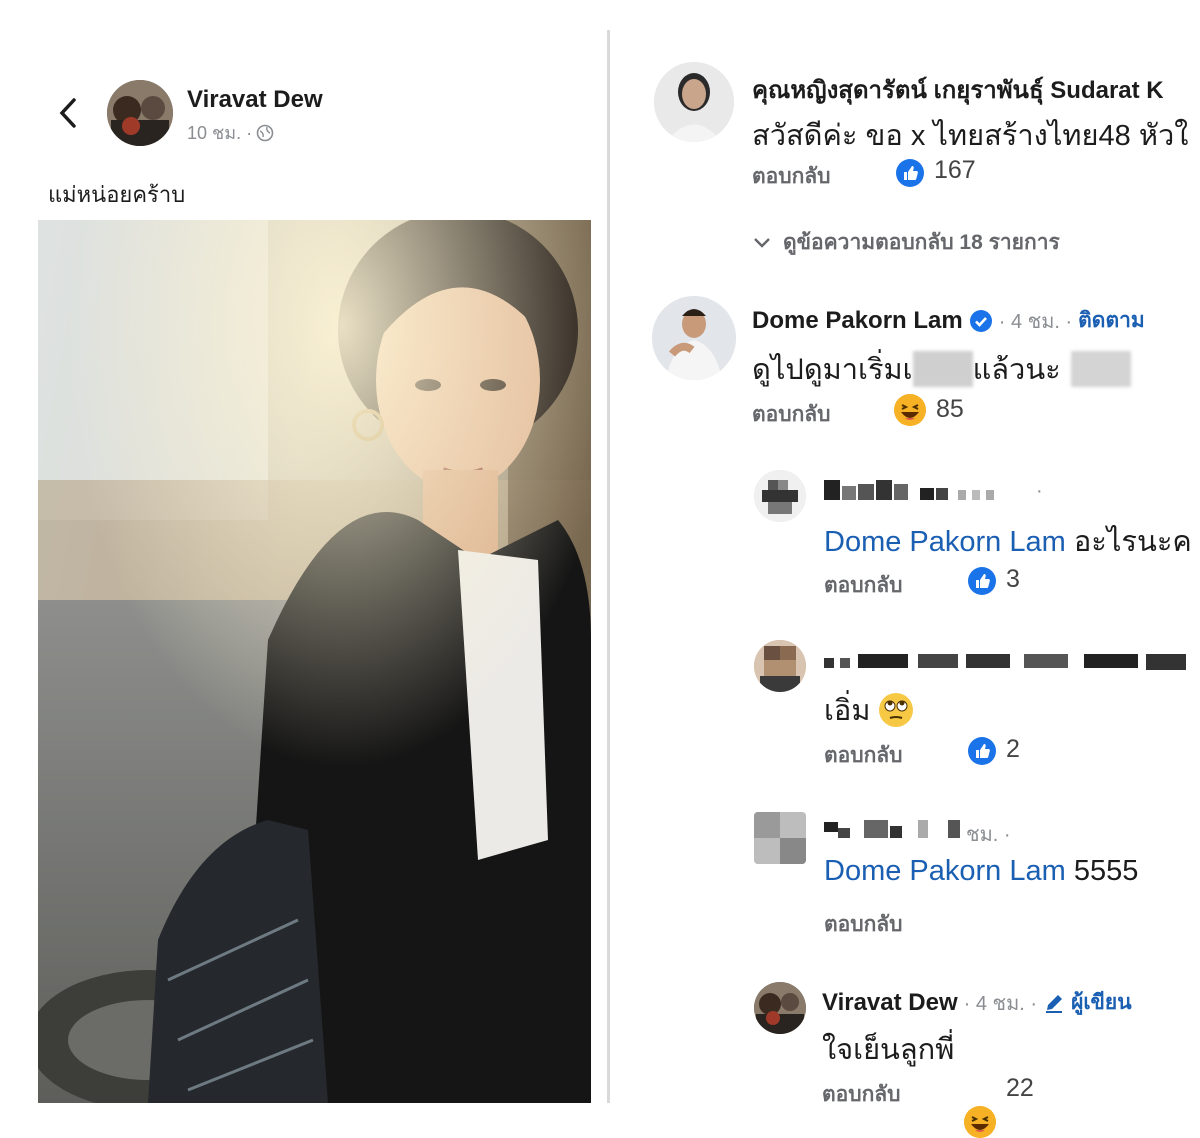  Describe the element at coordinates (921, 242) in the screenshot. I see `view-replies-label: ดูข้อความตอบกลับ 18 รายการ` at that location.